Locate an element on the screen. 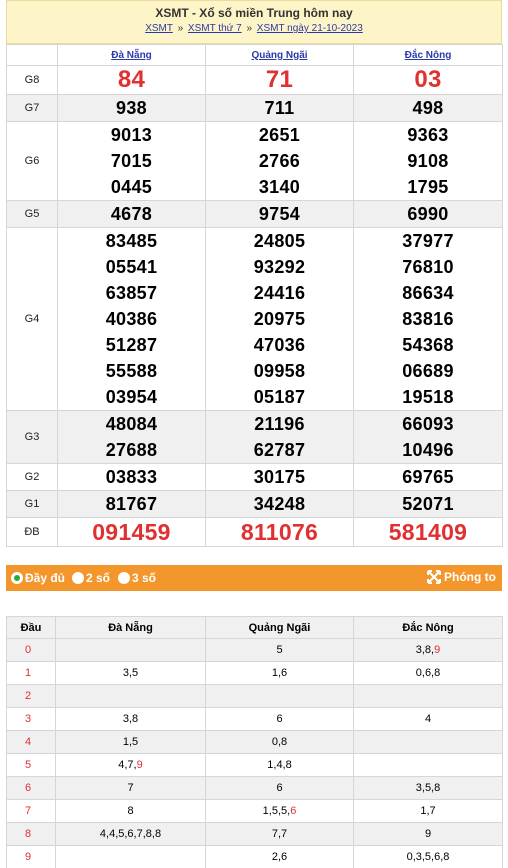 The image size is (508, 868). breadcrumb-xsmt-date: XSMT ngày 21-10-2023 is located at coordinates (310, 28).